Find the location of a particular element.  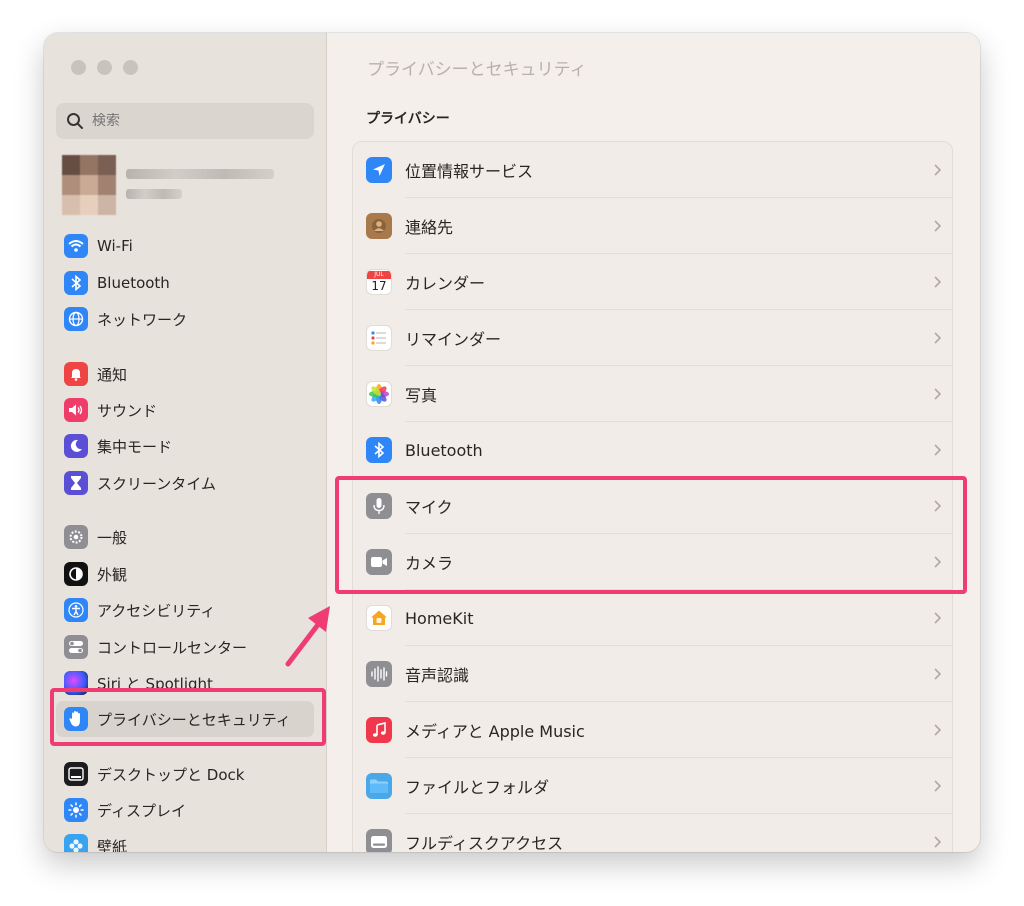

wifi-icon is located at coordinates (76, 246).